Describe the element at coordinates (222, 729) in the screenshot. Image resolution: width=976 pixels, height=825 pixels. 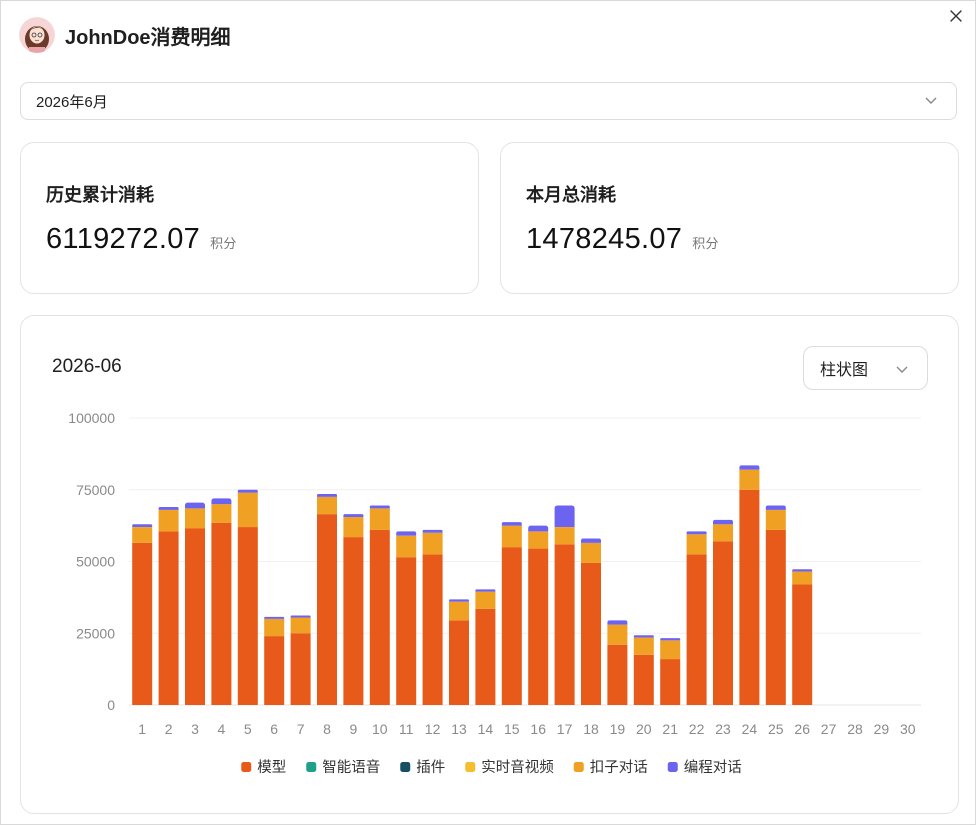
I see `x-tick-label: 4` at that location.